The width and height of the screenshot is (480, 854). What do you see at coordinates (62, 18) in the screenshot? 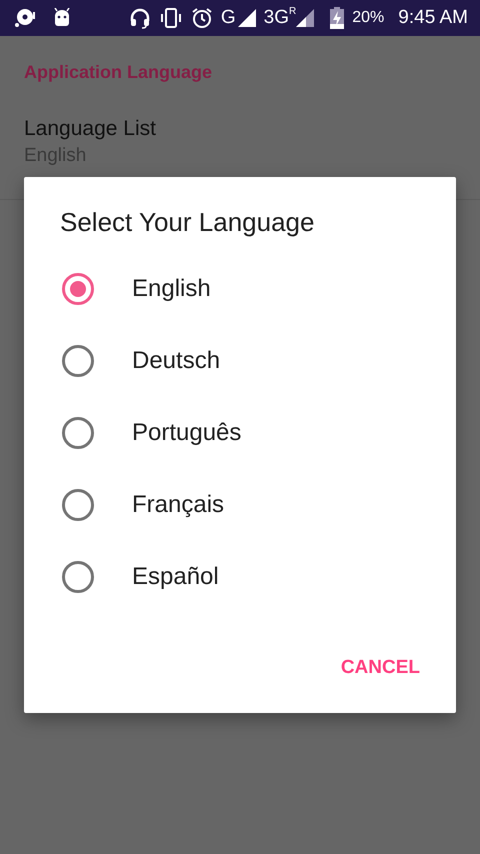
I see `android-icon` at bounding box center [62, 18].